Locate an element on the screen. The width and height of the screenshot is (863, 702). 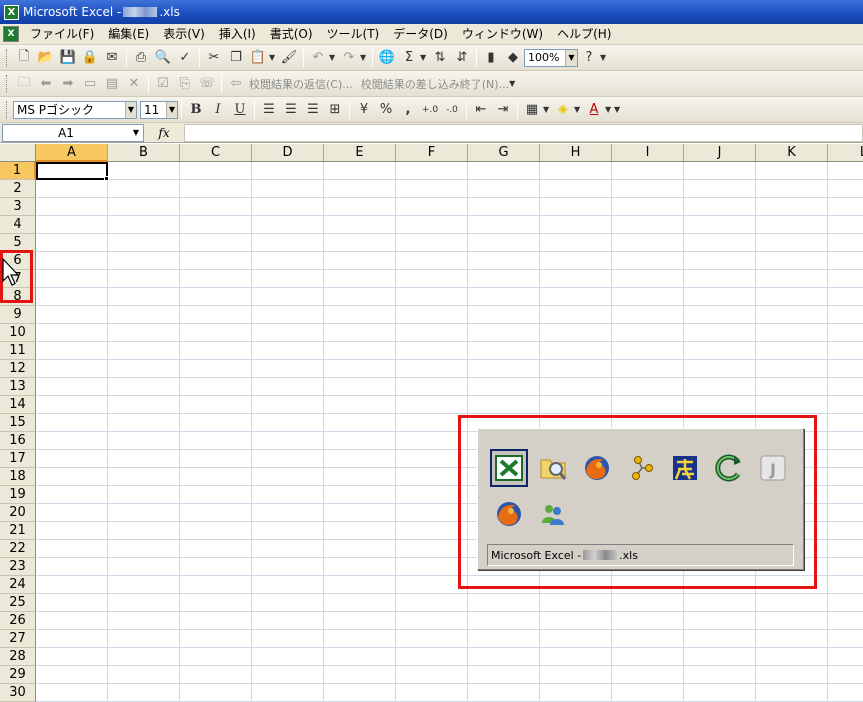
redo-dropdown-icon: ▼ is located at coordinates (364, 57).